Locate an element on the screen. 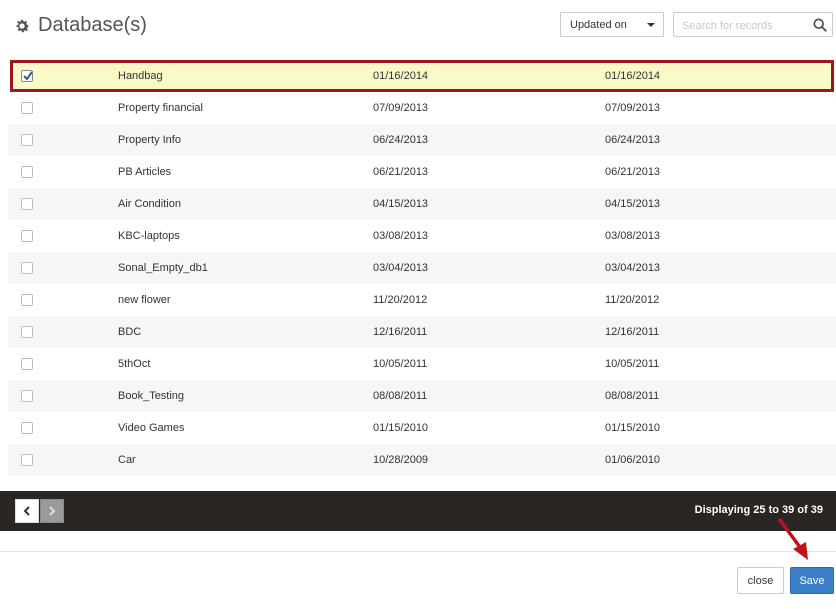 This screenshot has width=836, height=609. red-arrow-icon is located at coordinates (793, 539).